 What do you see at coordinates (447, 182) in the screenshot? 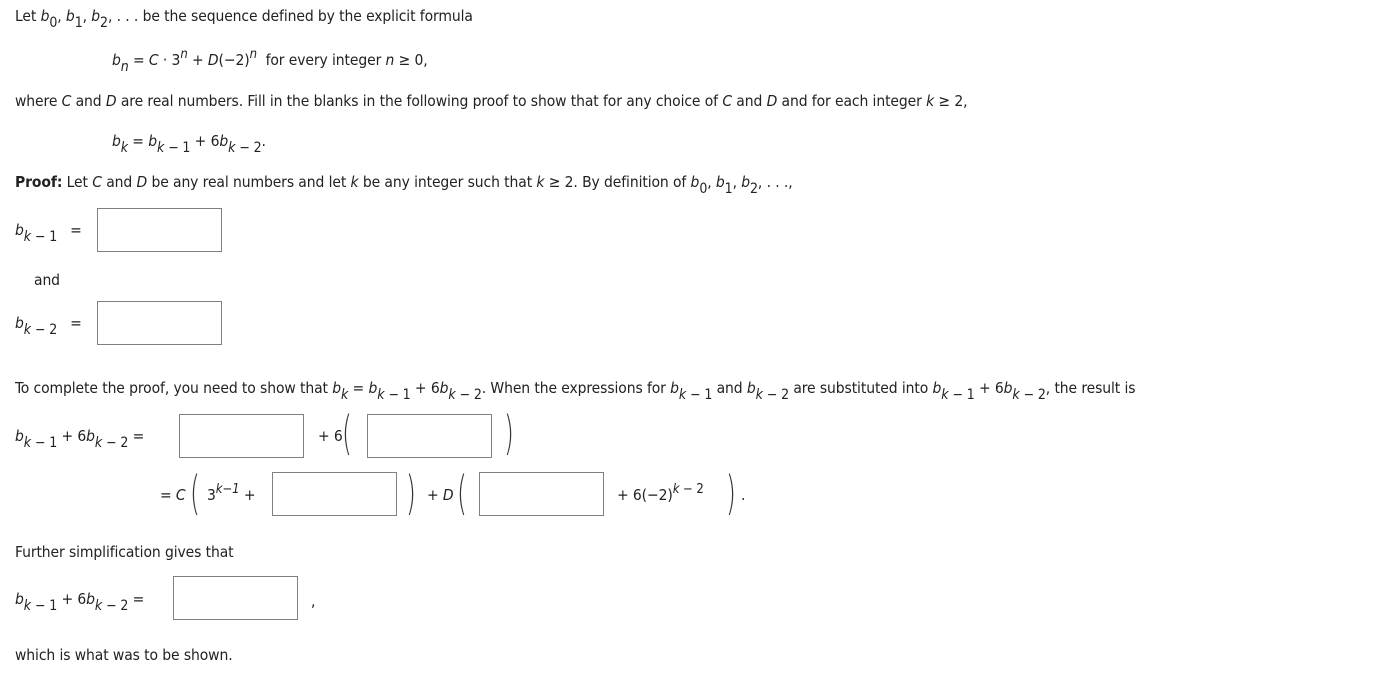
I see `text: be any integer such that` at bounding box center [447, 182].